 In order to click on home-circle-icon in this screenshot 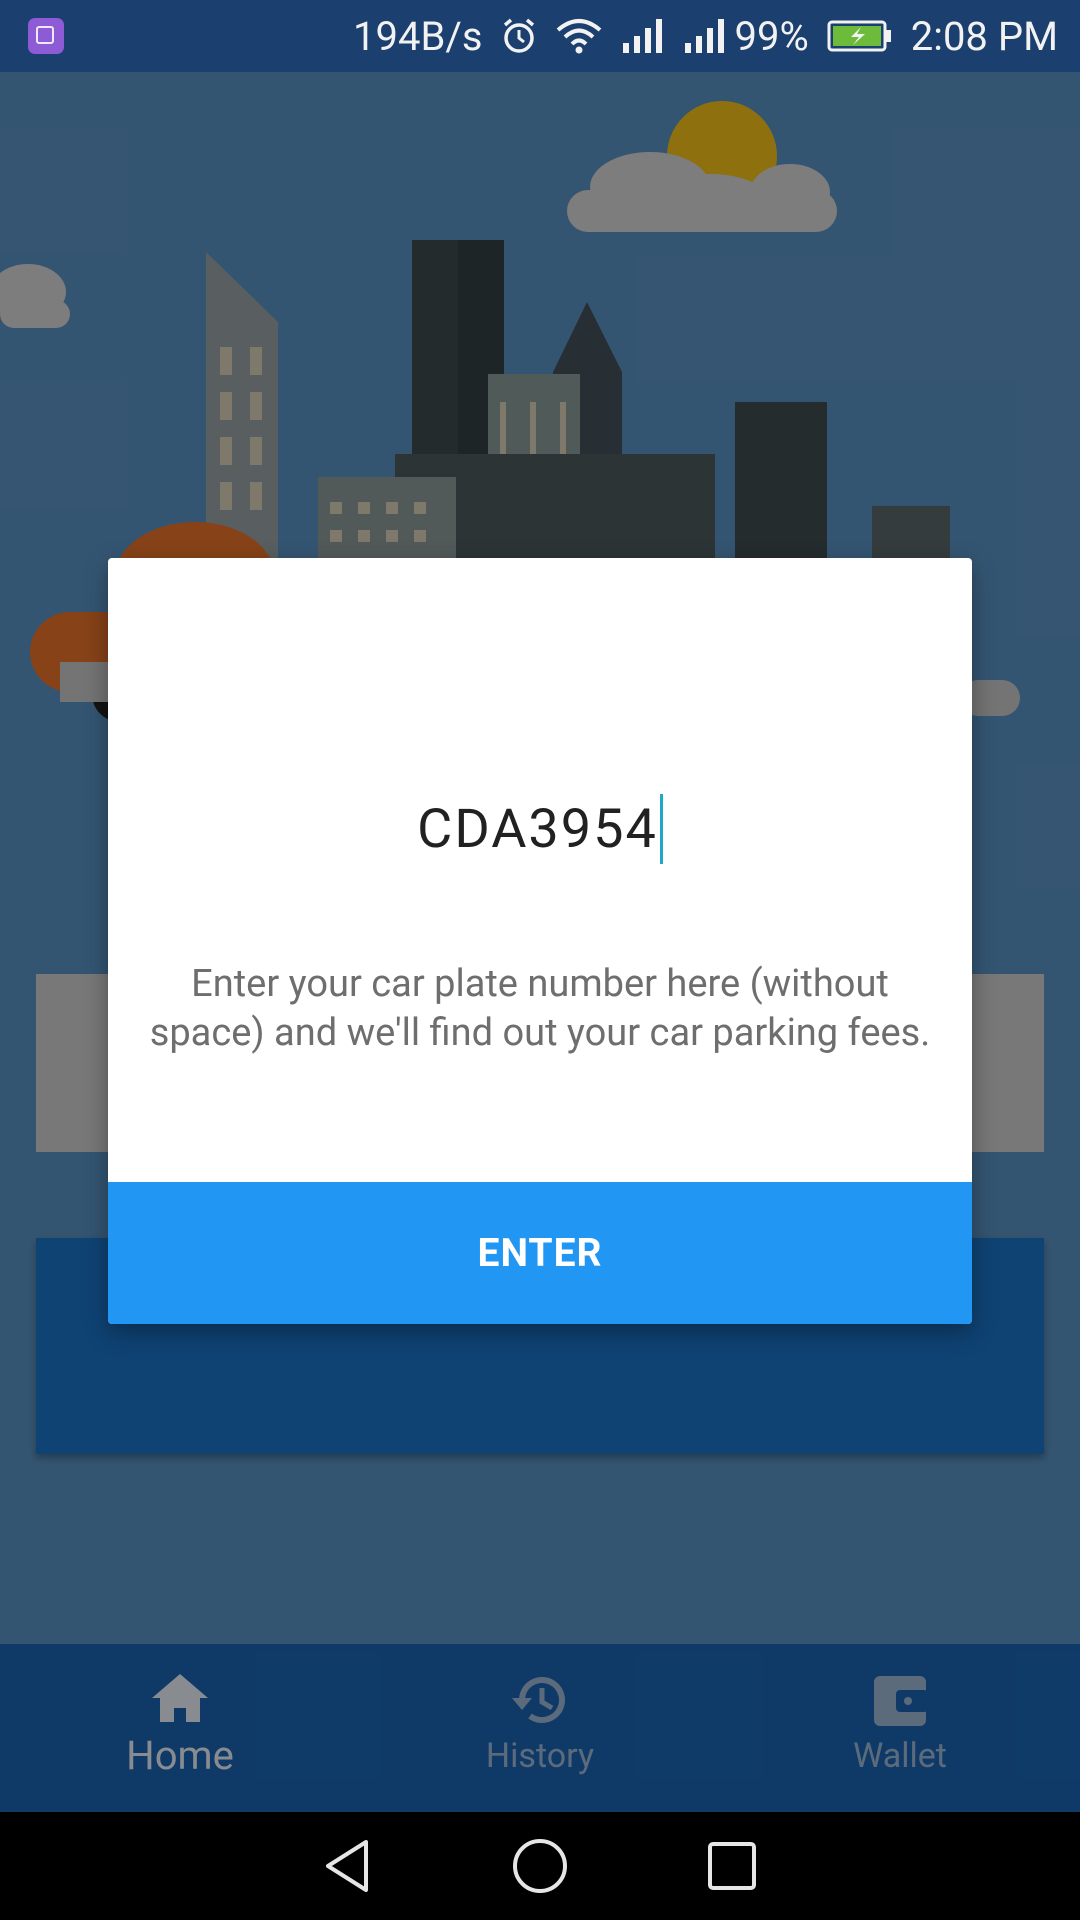, I will do `click(540, 1866)`.